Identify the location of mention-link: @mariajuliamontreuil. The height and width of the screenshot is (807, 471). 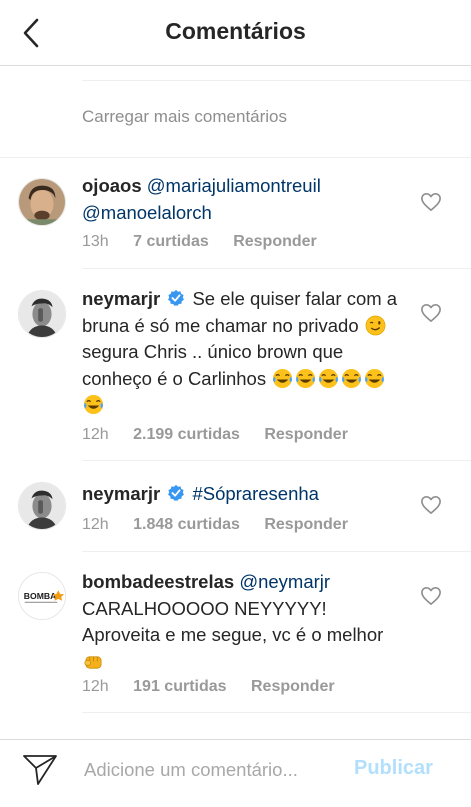
(234, 185).